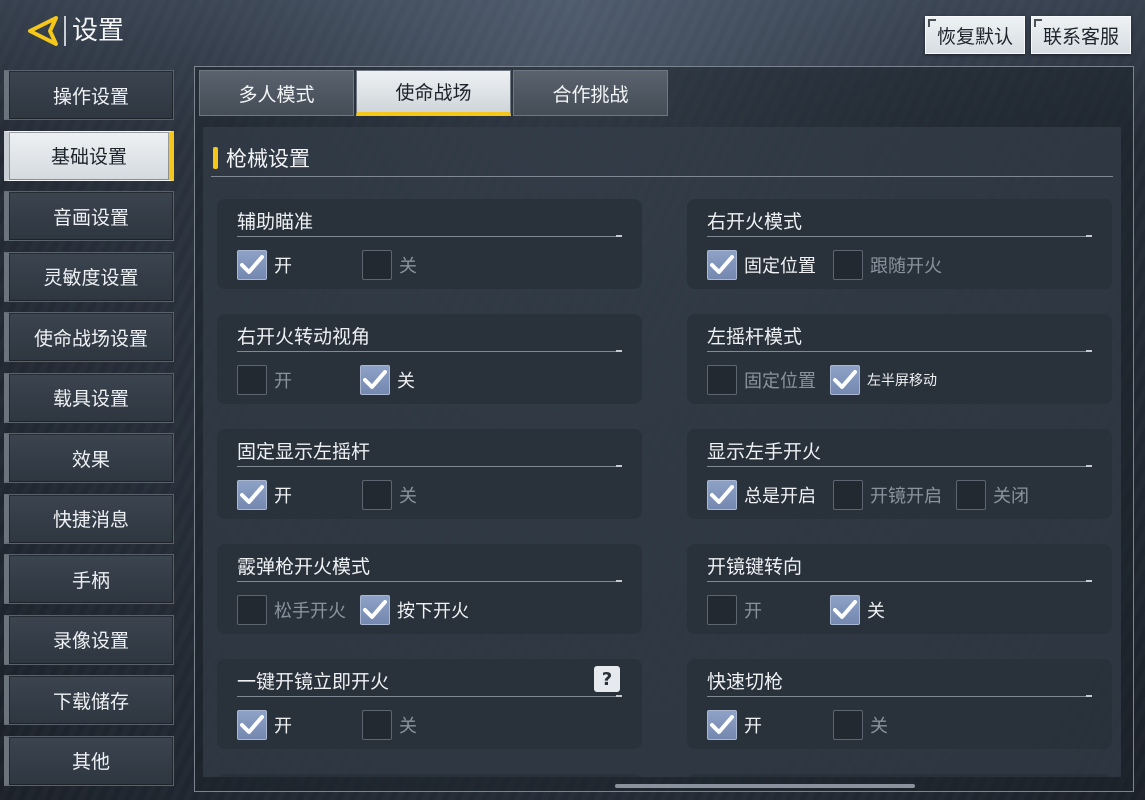  What do you see at coordinates (899, 474) in the screenshot?
I see `setting-card-left-fire-button: 显示左手开火 总是开启 开镜开启 关闭` at bounding box center [899, 474].